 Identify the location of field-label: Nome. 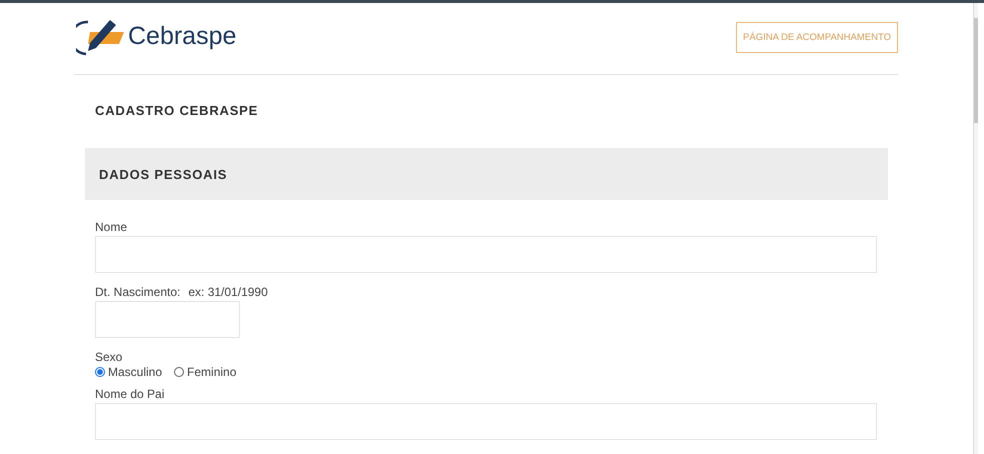
(111, 227).